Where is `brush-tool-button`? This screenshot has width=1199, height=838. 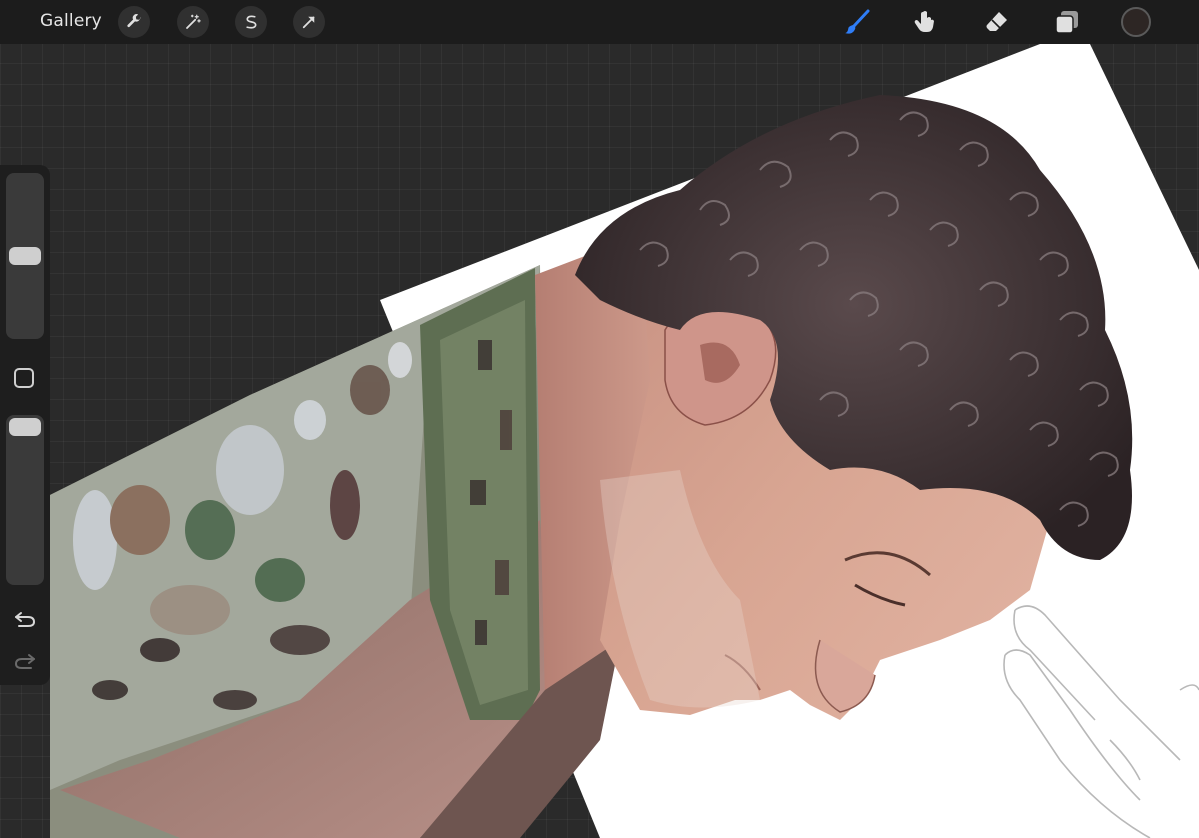 brush-tool-button is located at coordinates (857, 22).